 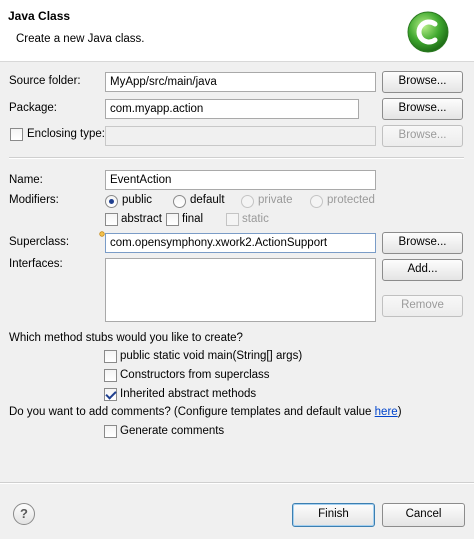 I want to click on interfaces-label: Interfaces:, so click(x=36, y=264).